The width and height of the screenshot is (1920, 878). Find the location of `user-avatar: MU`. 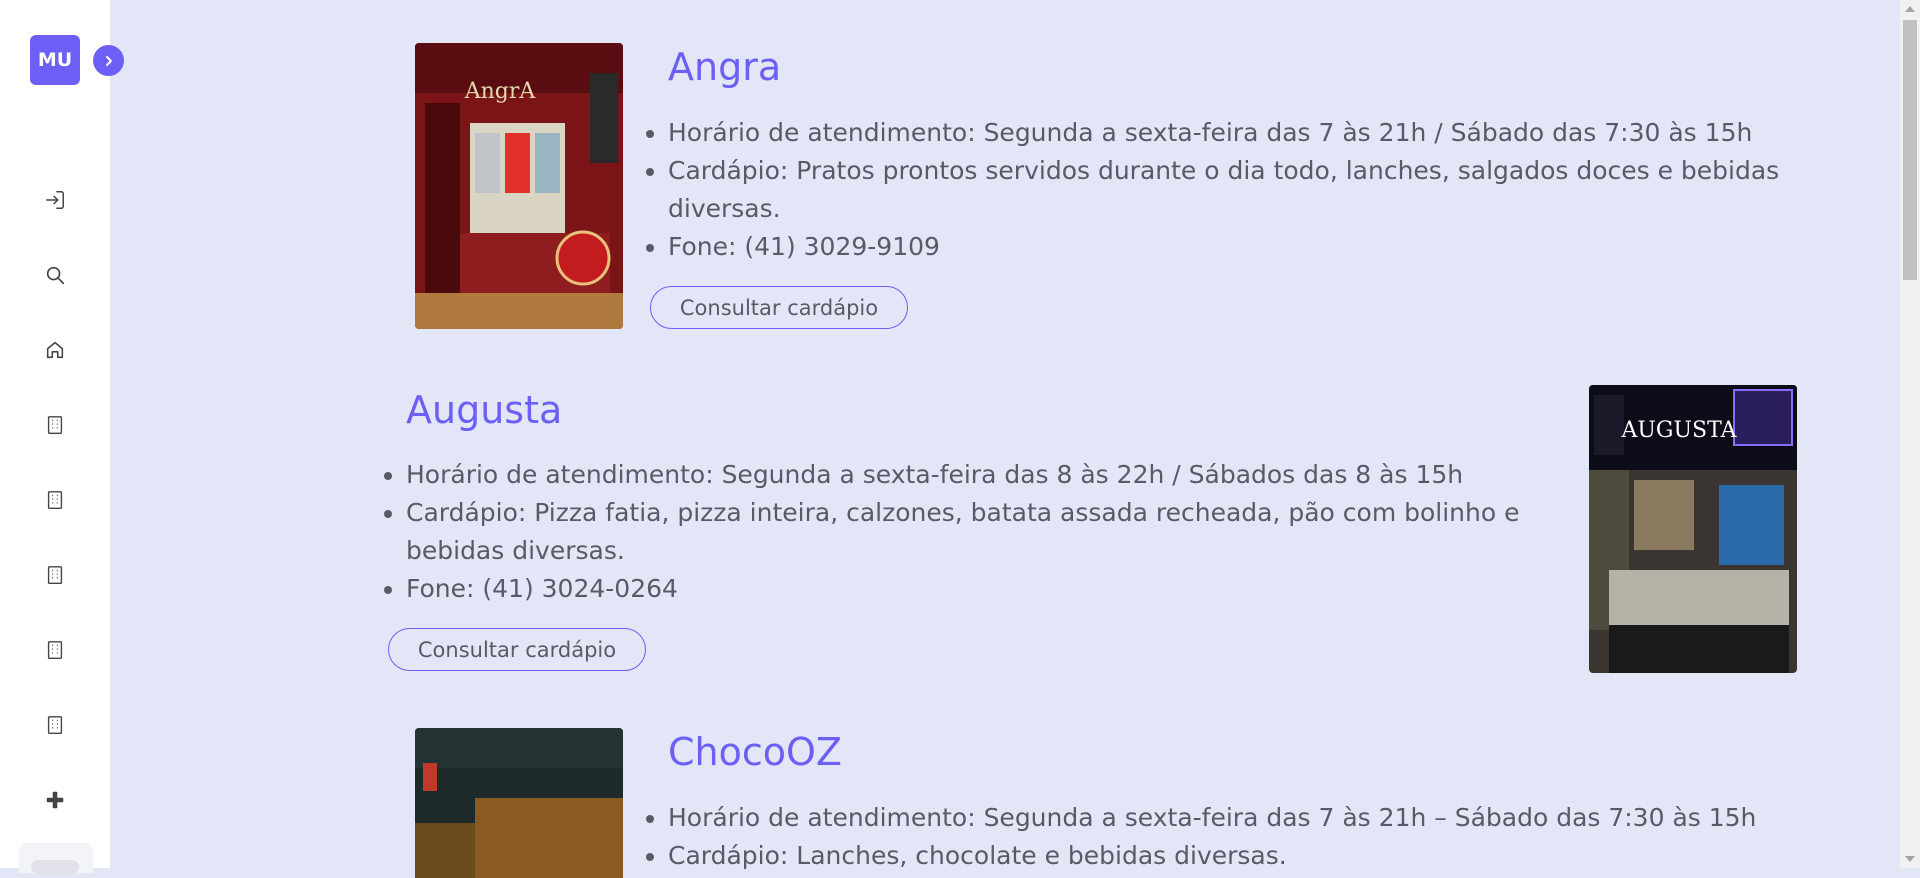

user-avatar: MU is located at coordinates (55, 60).